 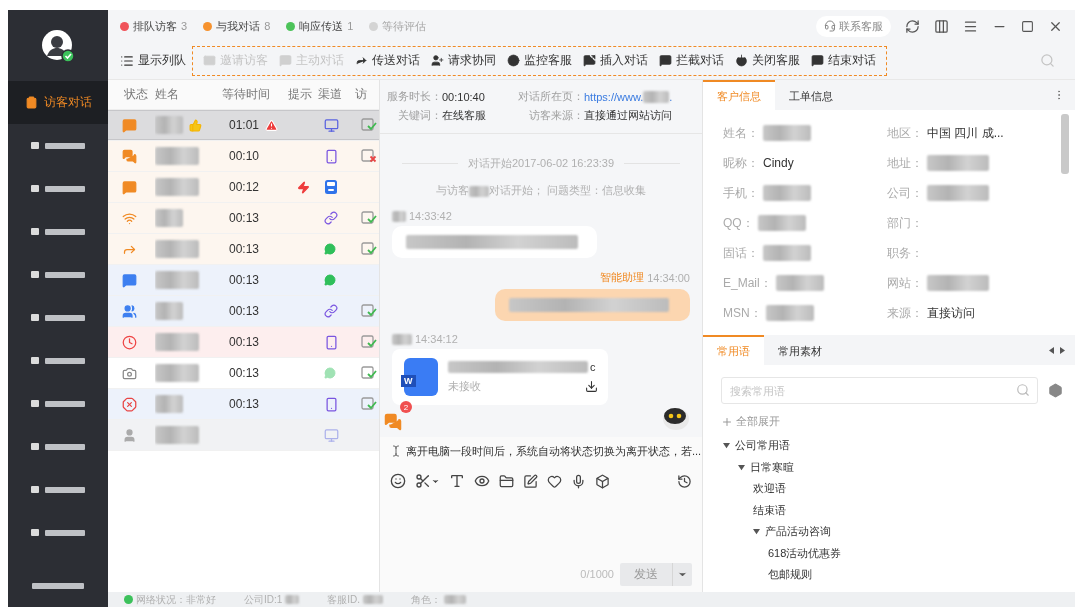 I want to click on visitor-row: 00:12, so click(x=243, y=187).